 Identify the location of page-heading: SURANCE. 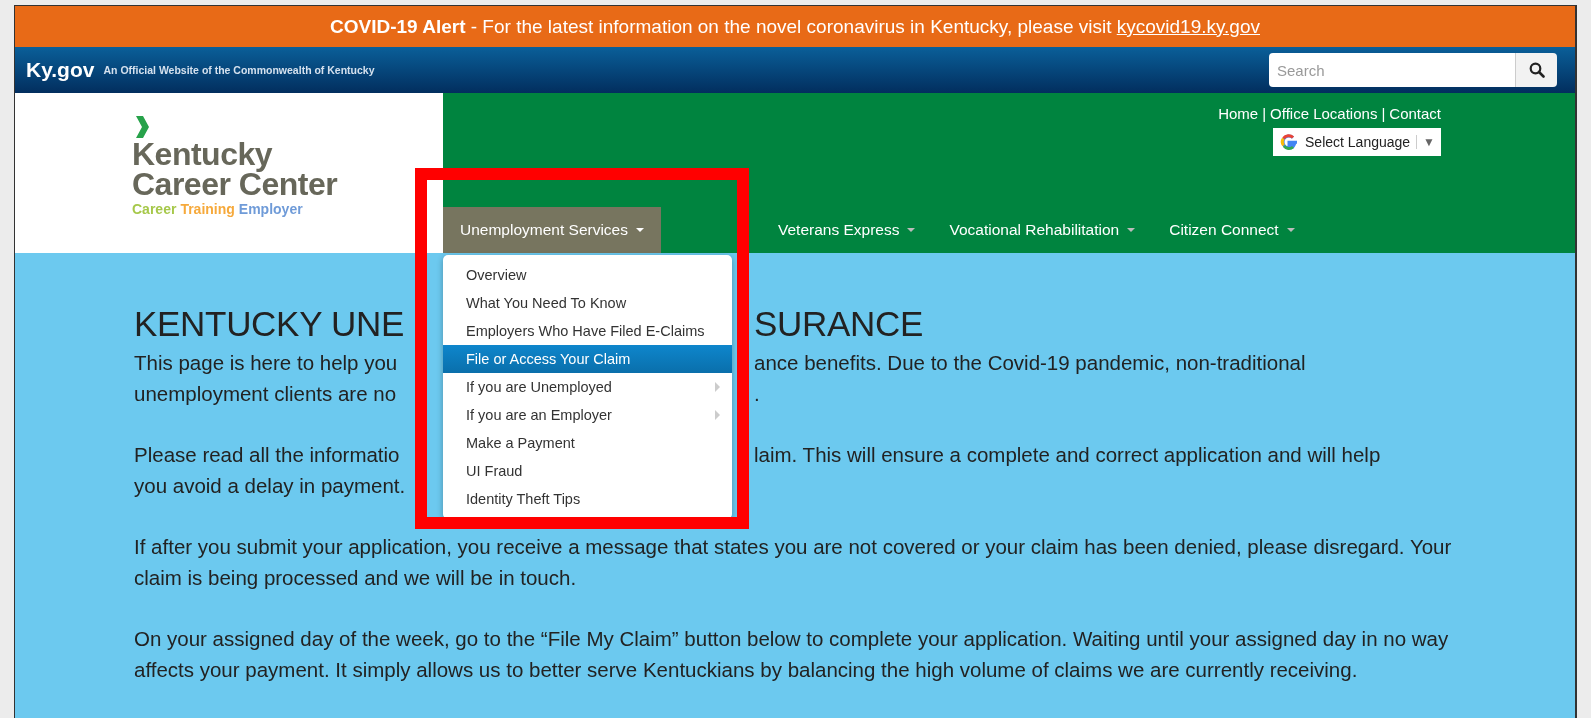
(839, 324).